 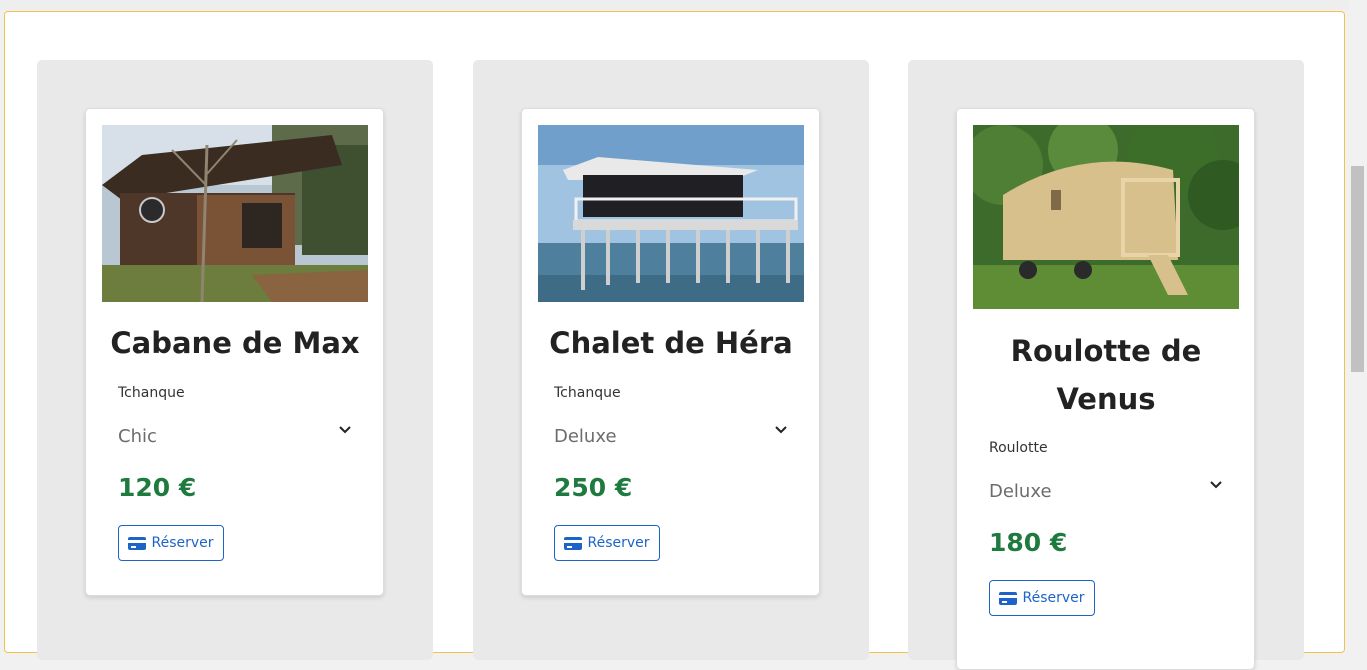 What do you see at coordinates (683, 5) in the screenshot?
I see `browser-top-strip` at bounding box center [683, 5].